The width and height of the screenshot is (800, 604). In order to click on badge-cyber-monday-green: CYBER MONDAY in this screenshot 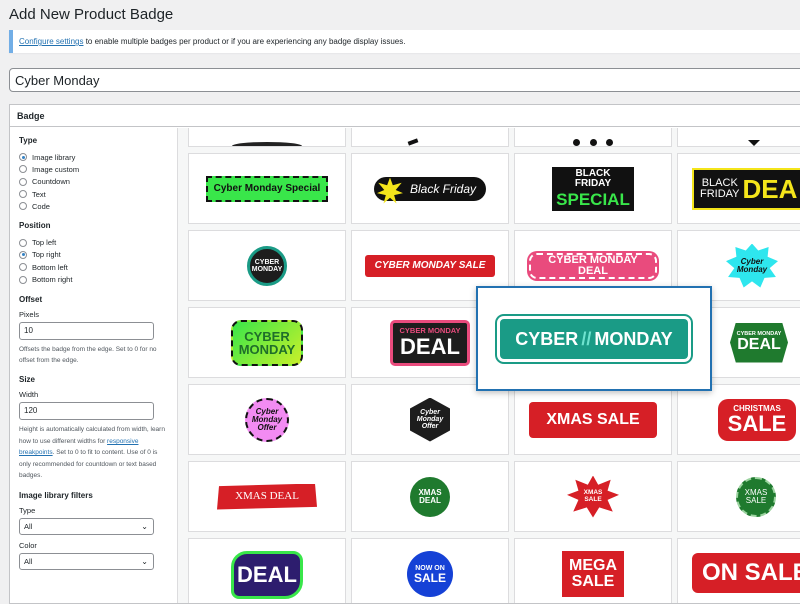, I will do `click(267, 342)`.